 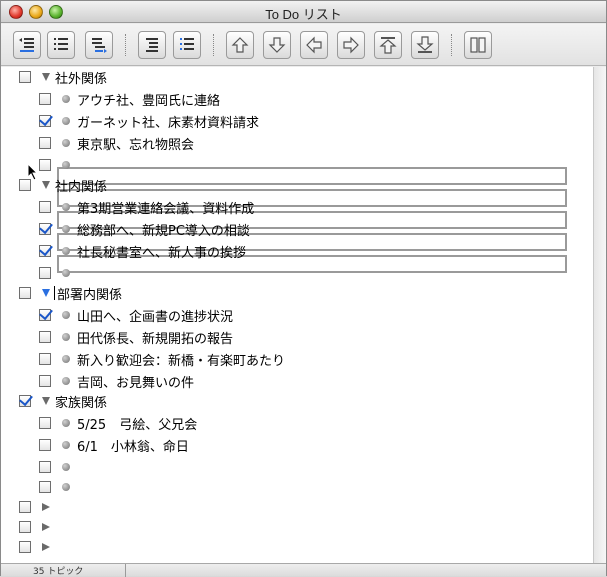 What do you see at coordinates (351, 45) in the screenshot?
I see `move-right-button` at bounding box center [351, 45].